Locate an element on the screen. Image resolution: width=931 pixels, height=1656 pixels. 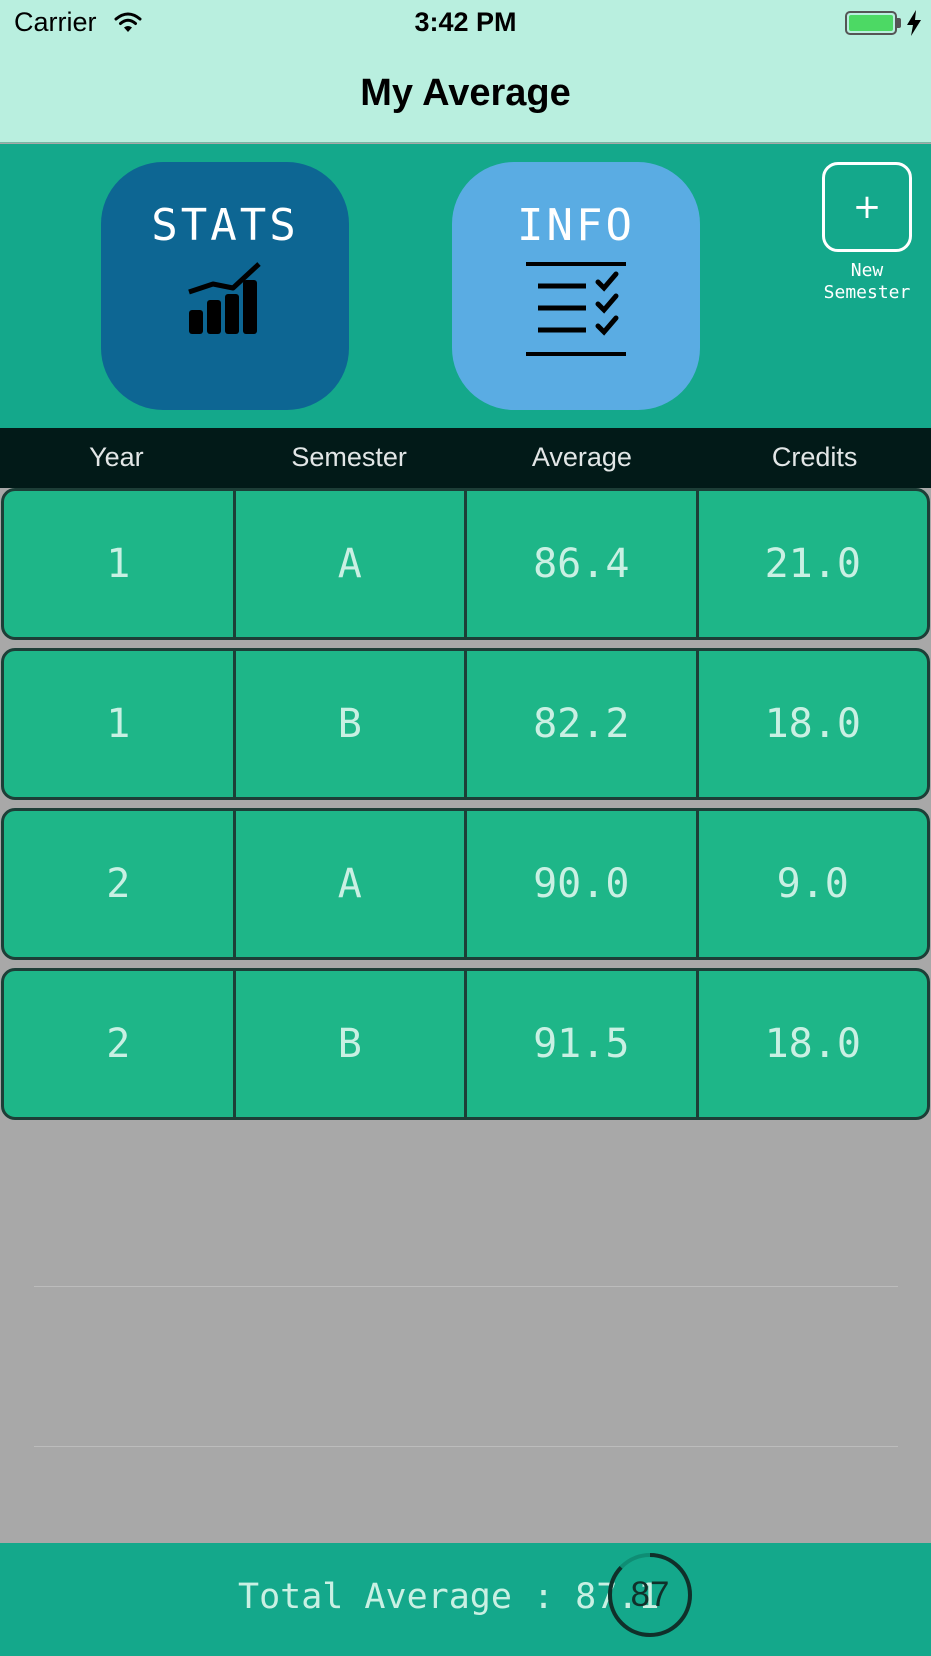
footer-bar: Total Average : 87.1 87 is located at coordinates (465, 1599).